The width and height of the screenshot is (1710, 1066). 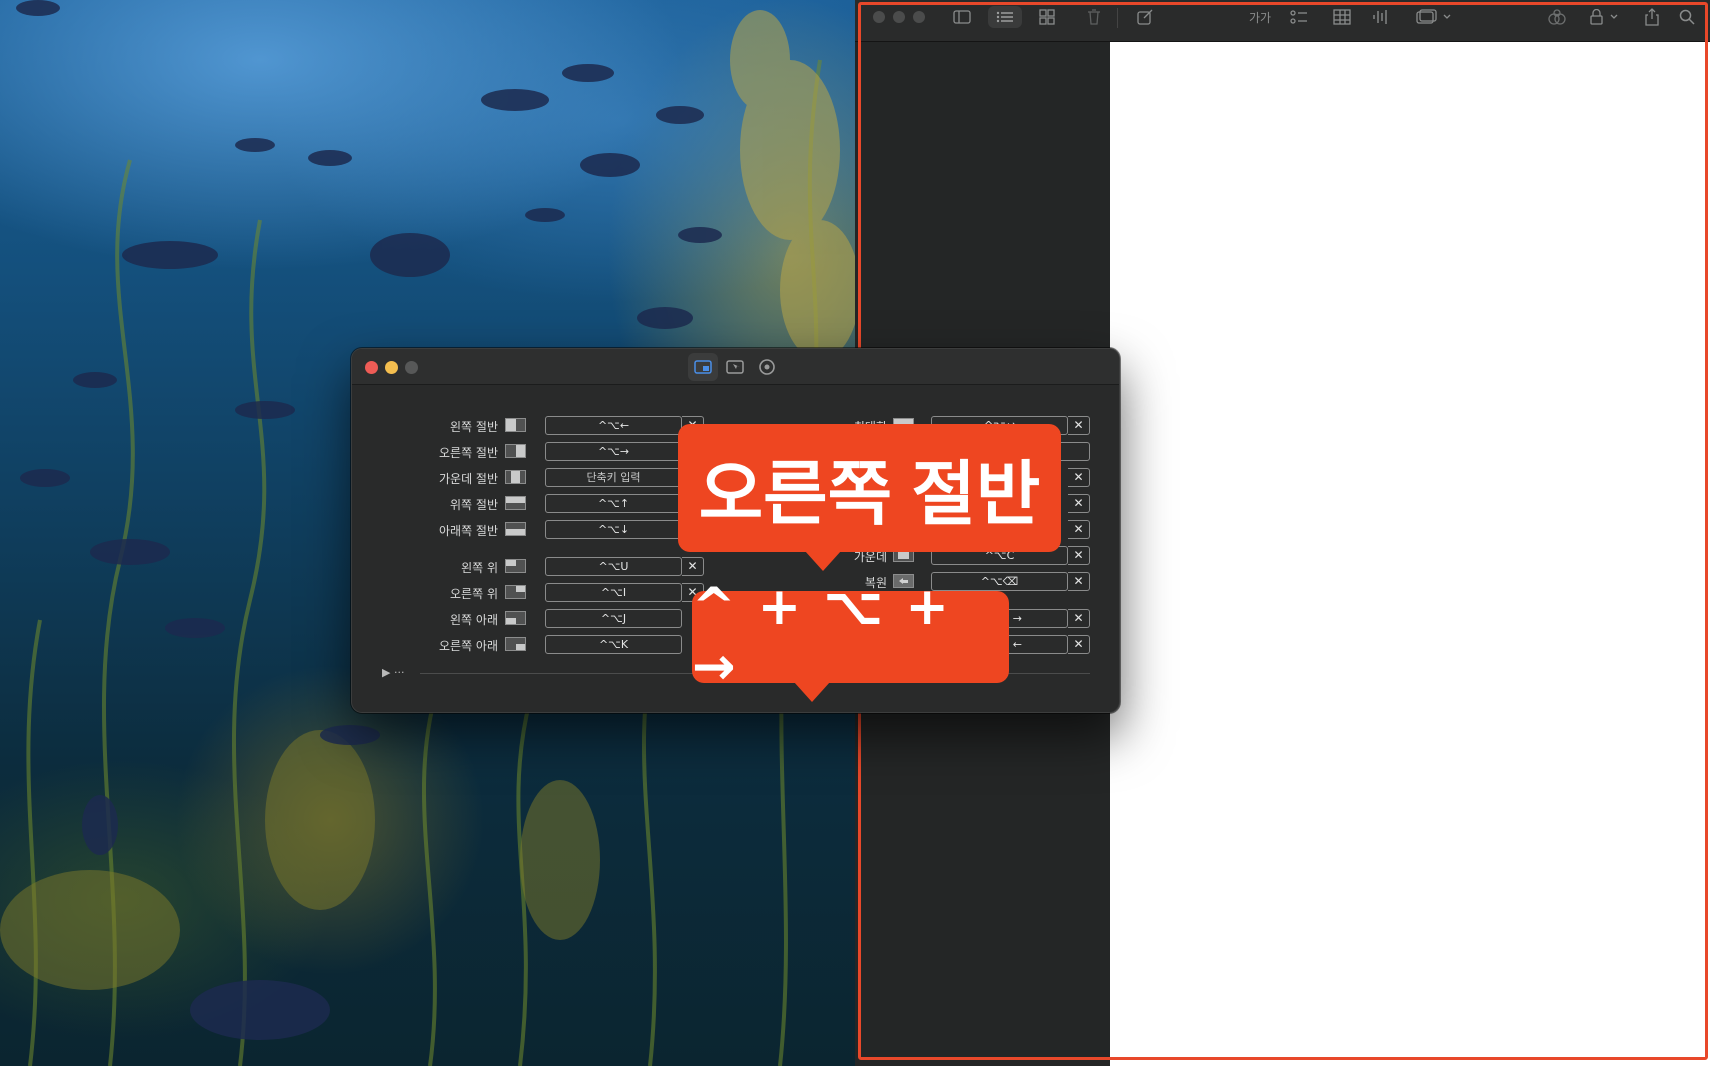 I want to click on key-combo-text: ^ + ⌥ + →, so click(x=821, y=637).